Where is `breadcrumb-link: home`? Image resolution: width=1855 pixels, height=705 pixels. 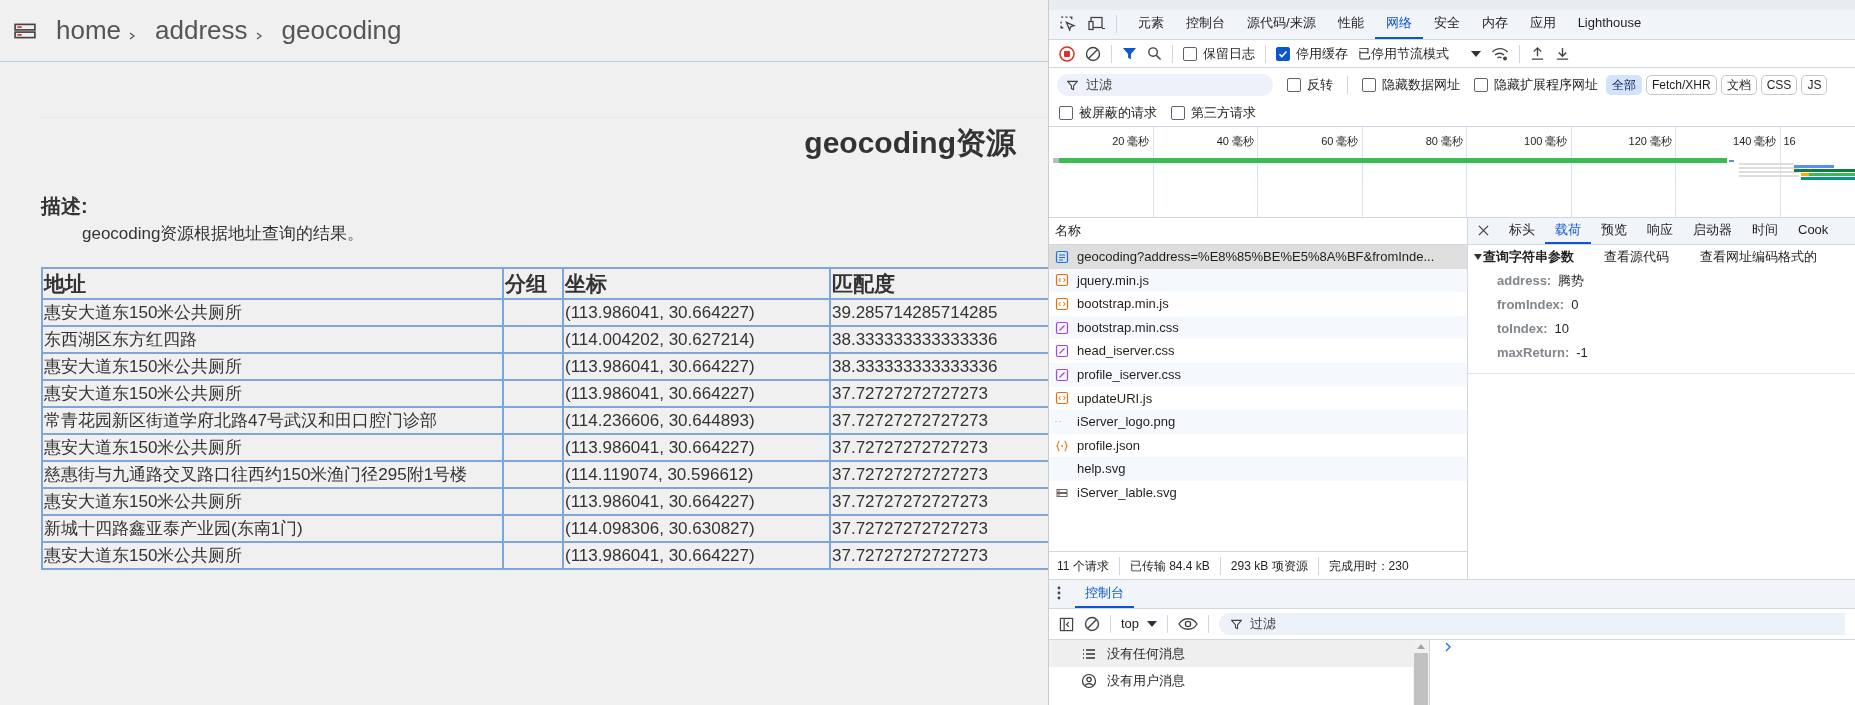
breadcrumb-link: home is located at coordinates (89, 30).